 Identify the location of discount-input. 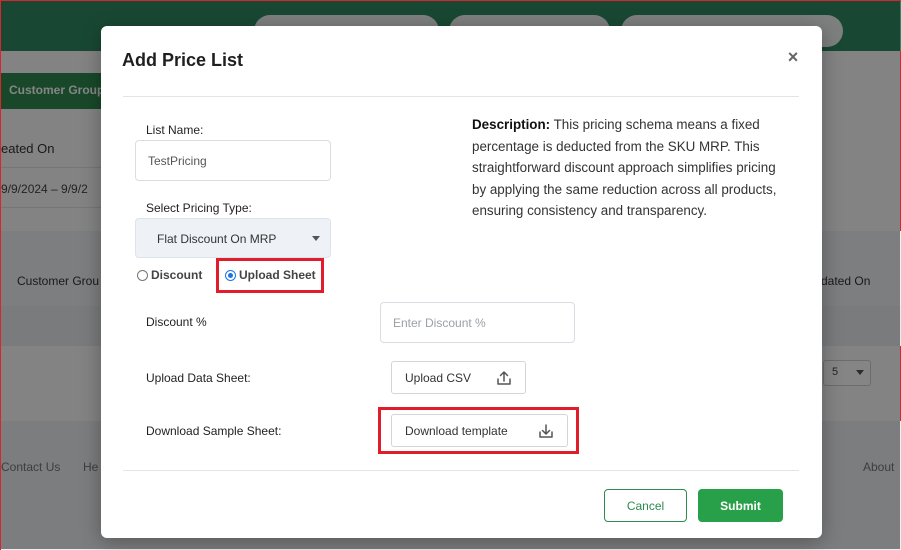
(477, 322).